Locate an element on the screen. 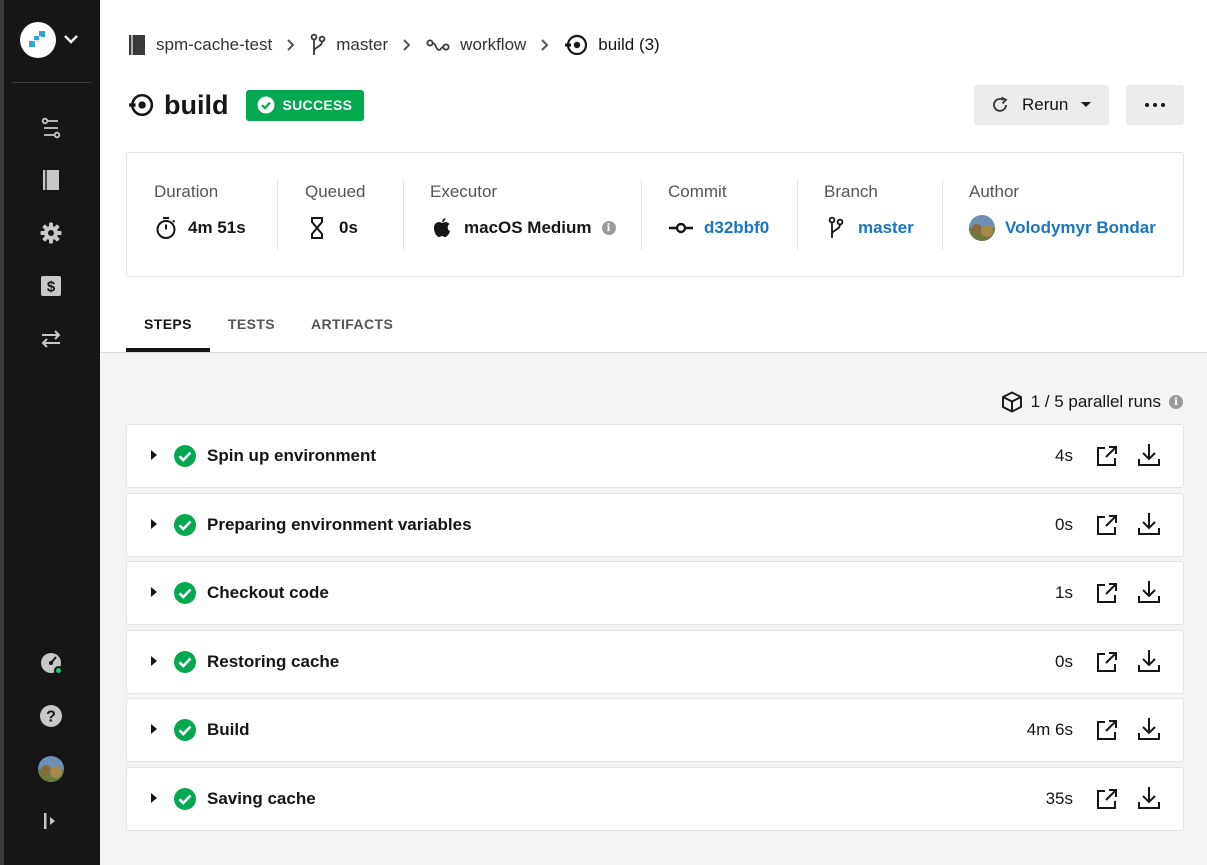 The width and height of the screenshot is (1207, 865). job-icon is located at coordinates (141, 105).